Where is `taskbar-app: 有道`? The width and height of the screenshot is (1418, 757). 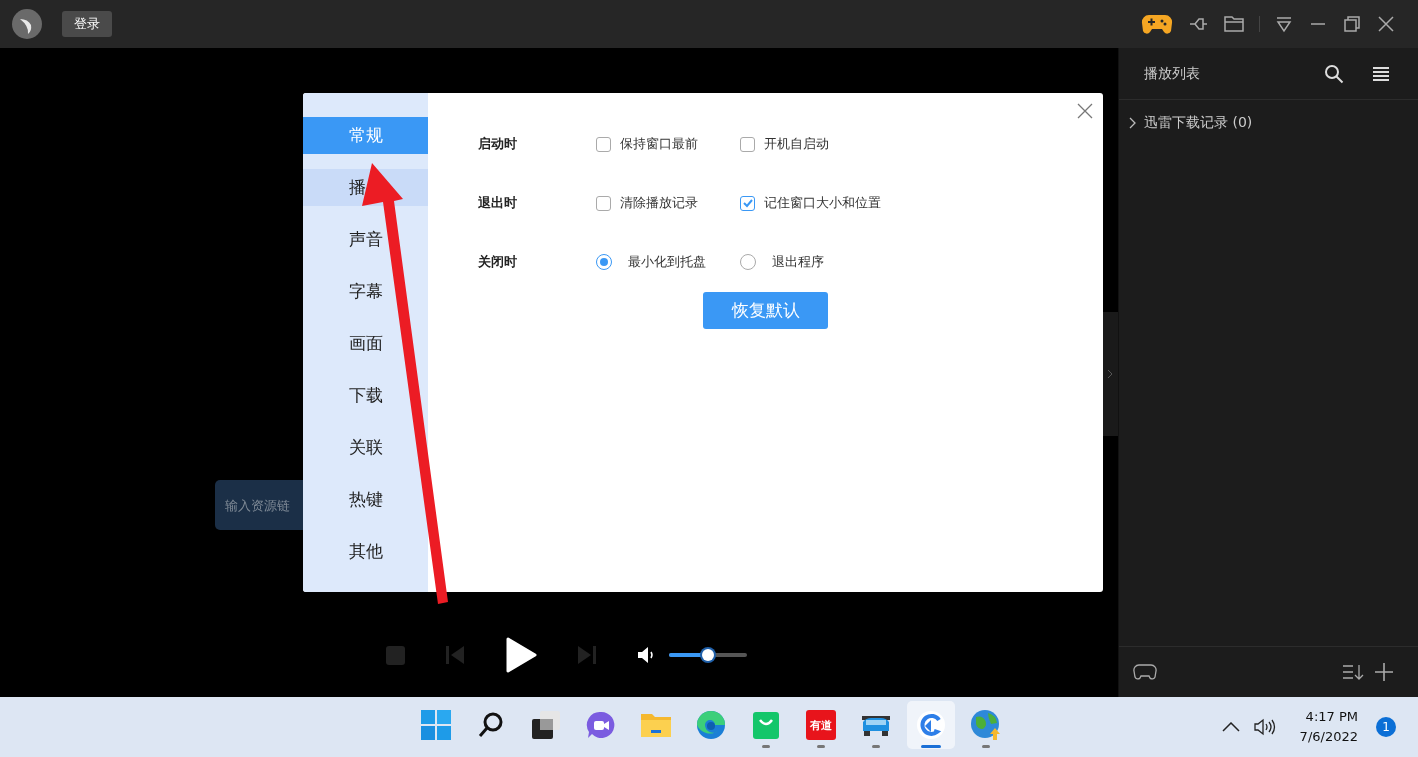 taskbar-app: 有道 is located at coordinates (821, 725).